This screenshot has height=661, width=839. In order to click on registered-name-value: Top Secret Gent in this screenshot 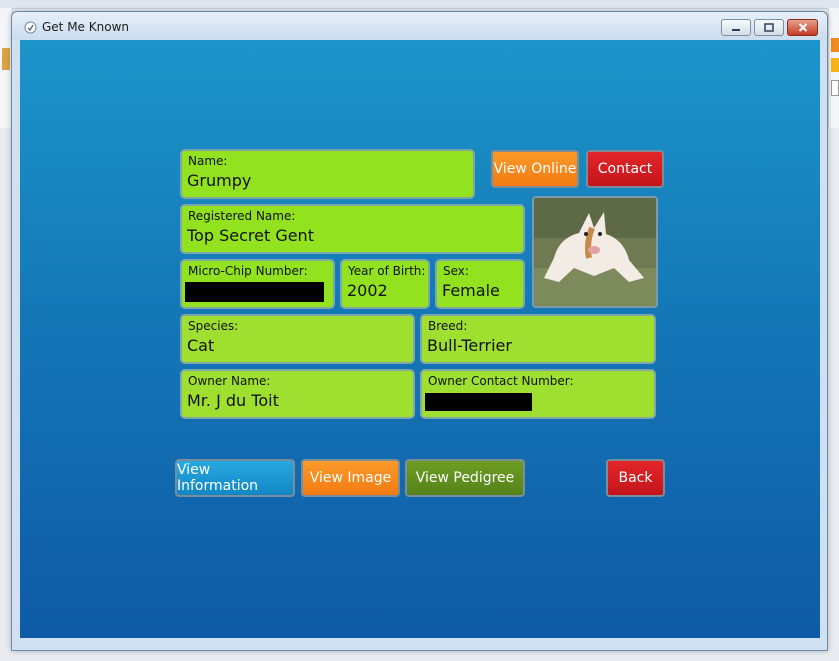, I will do `click(250, 235)`.